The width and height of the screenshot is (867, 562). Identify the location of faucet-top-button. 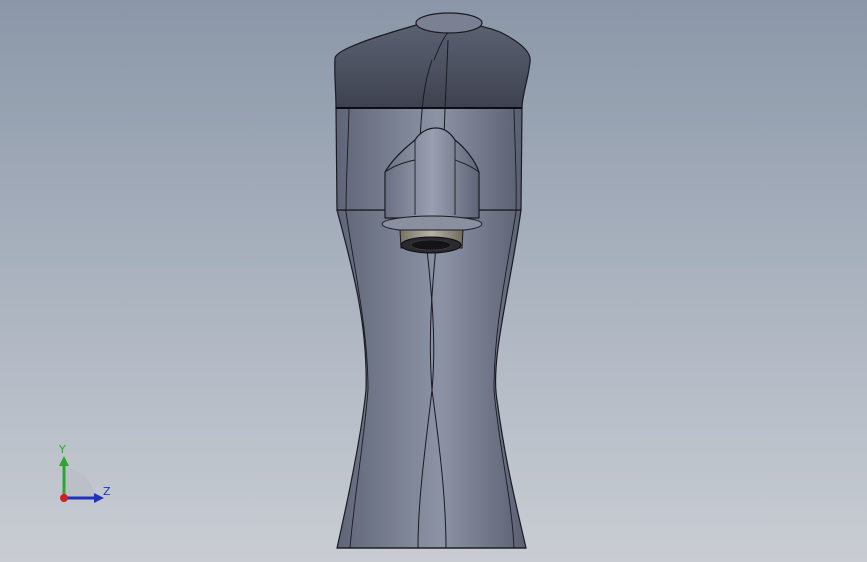
(449, 23).